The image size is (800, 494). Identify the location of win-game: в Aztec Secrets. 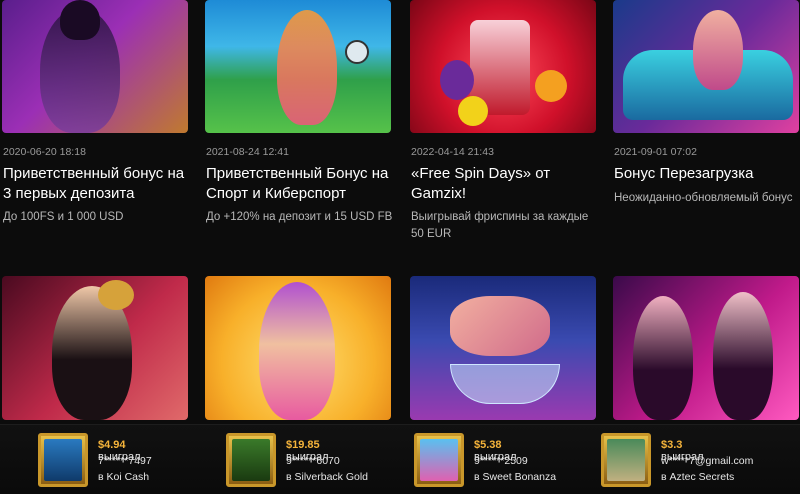
(697, 477).